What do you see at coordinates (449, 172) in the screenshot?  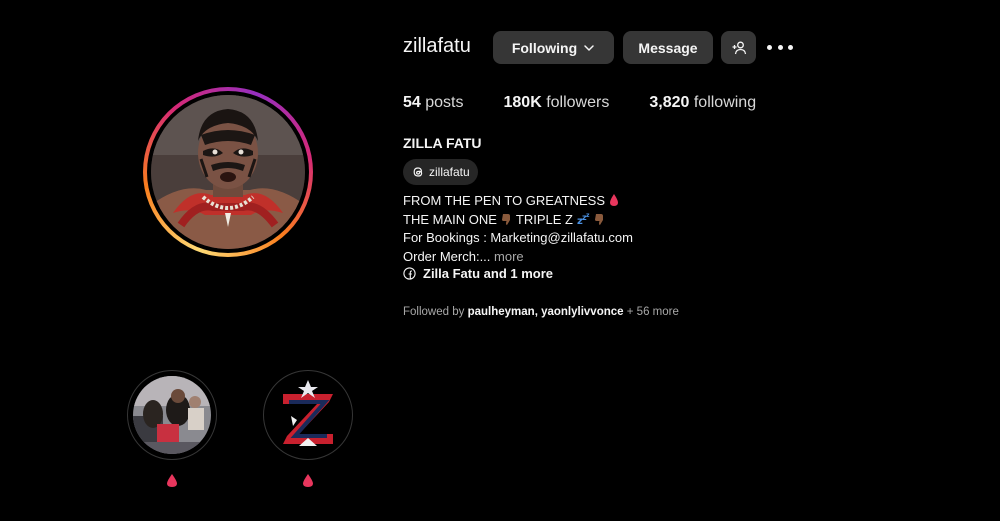 I see `threads-handle: zillafatu` at bounding box center [449, 172].